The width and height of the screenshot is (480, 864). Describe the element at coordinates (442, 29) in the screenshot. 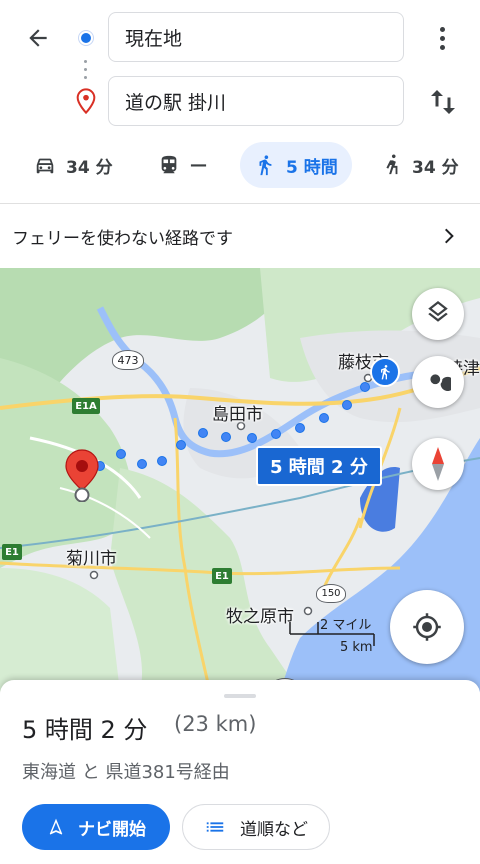

I see `more-vert-icon` at that location.